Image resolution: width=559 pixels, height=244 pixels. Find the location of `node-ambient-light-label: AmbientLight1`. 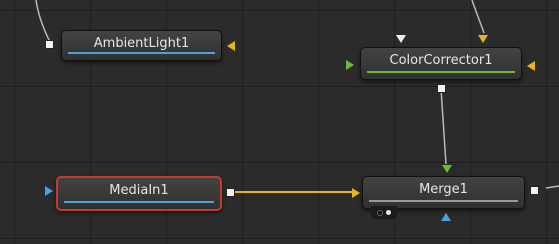

node-ambient-light-label: AmbientLight1 is located at coordinates (141, 43).